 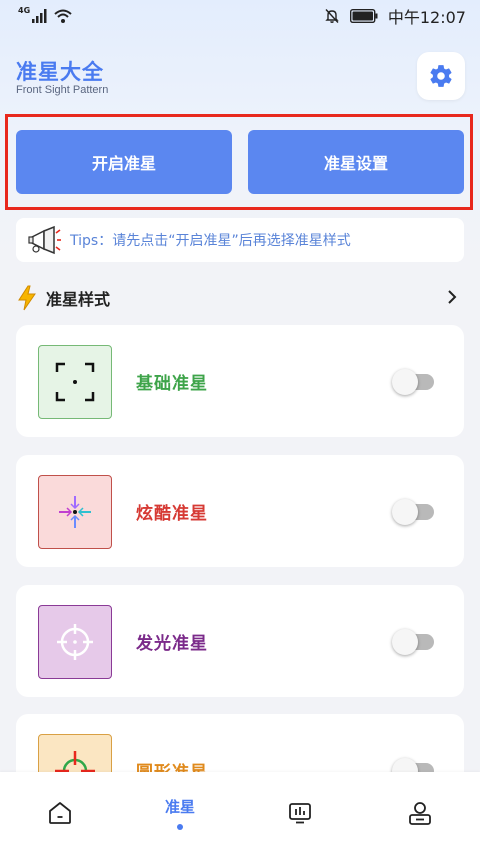 What do you see at coordinates (452, 297) in the screenshot?
I see `chevron-right-icon` at bounding box center [452, 297].